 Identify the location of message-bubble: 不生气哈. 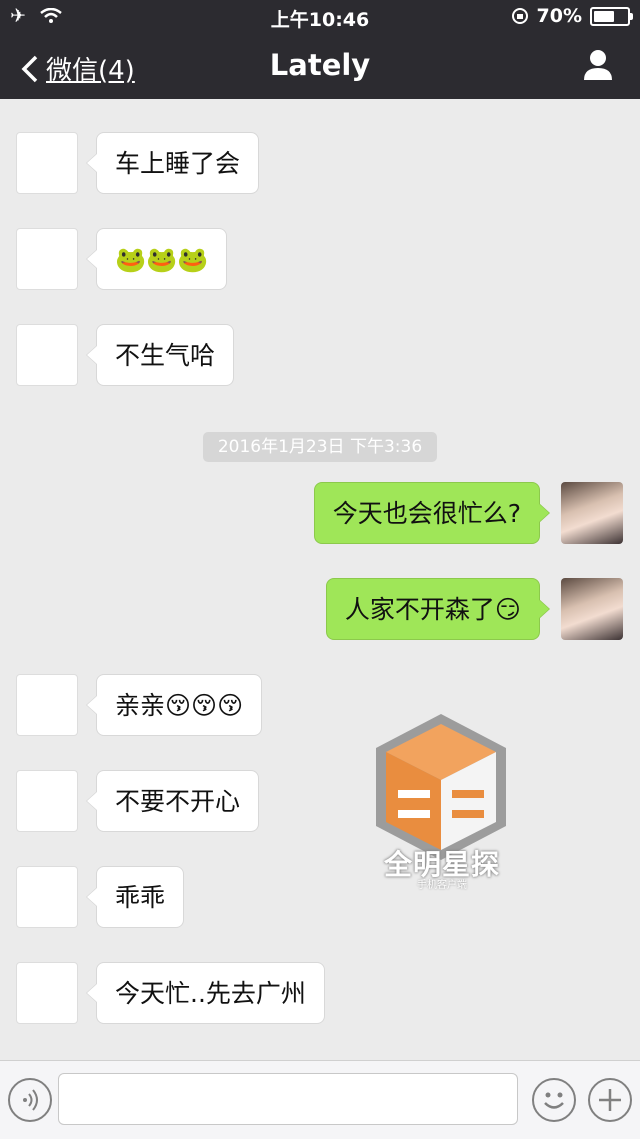
(160, 355).